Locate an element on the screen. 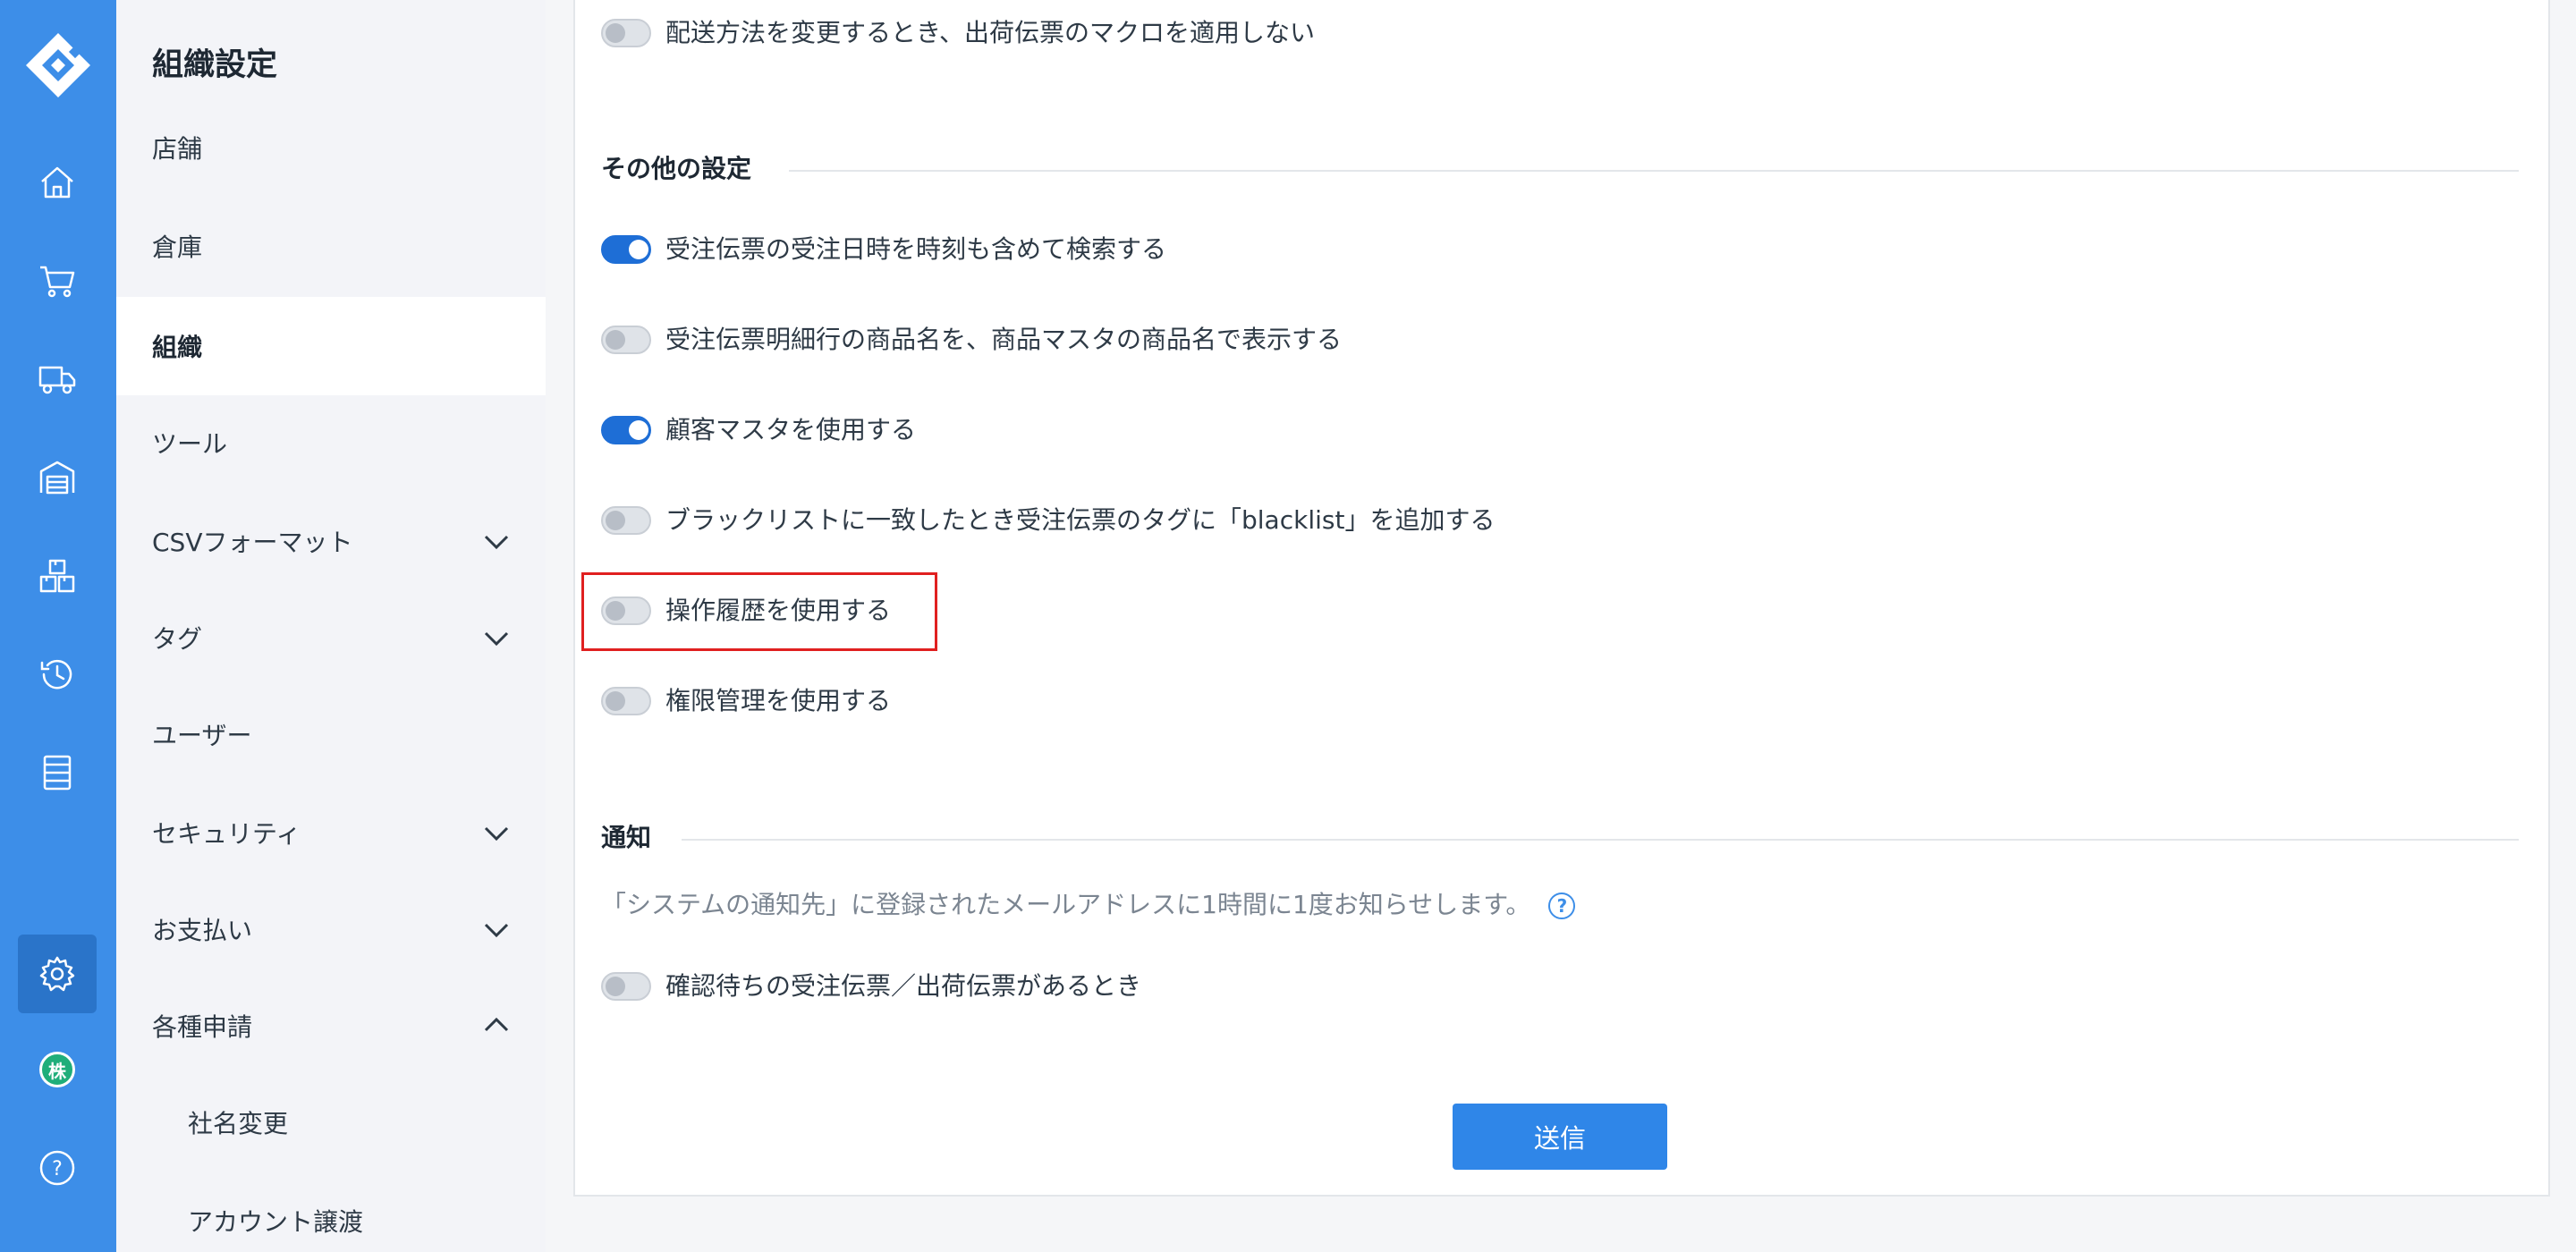  nav-item-label: ユーザー is located at coordinates (202, 735).